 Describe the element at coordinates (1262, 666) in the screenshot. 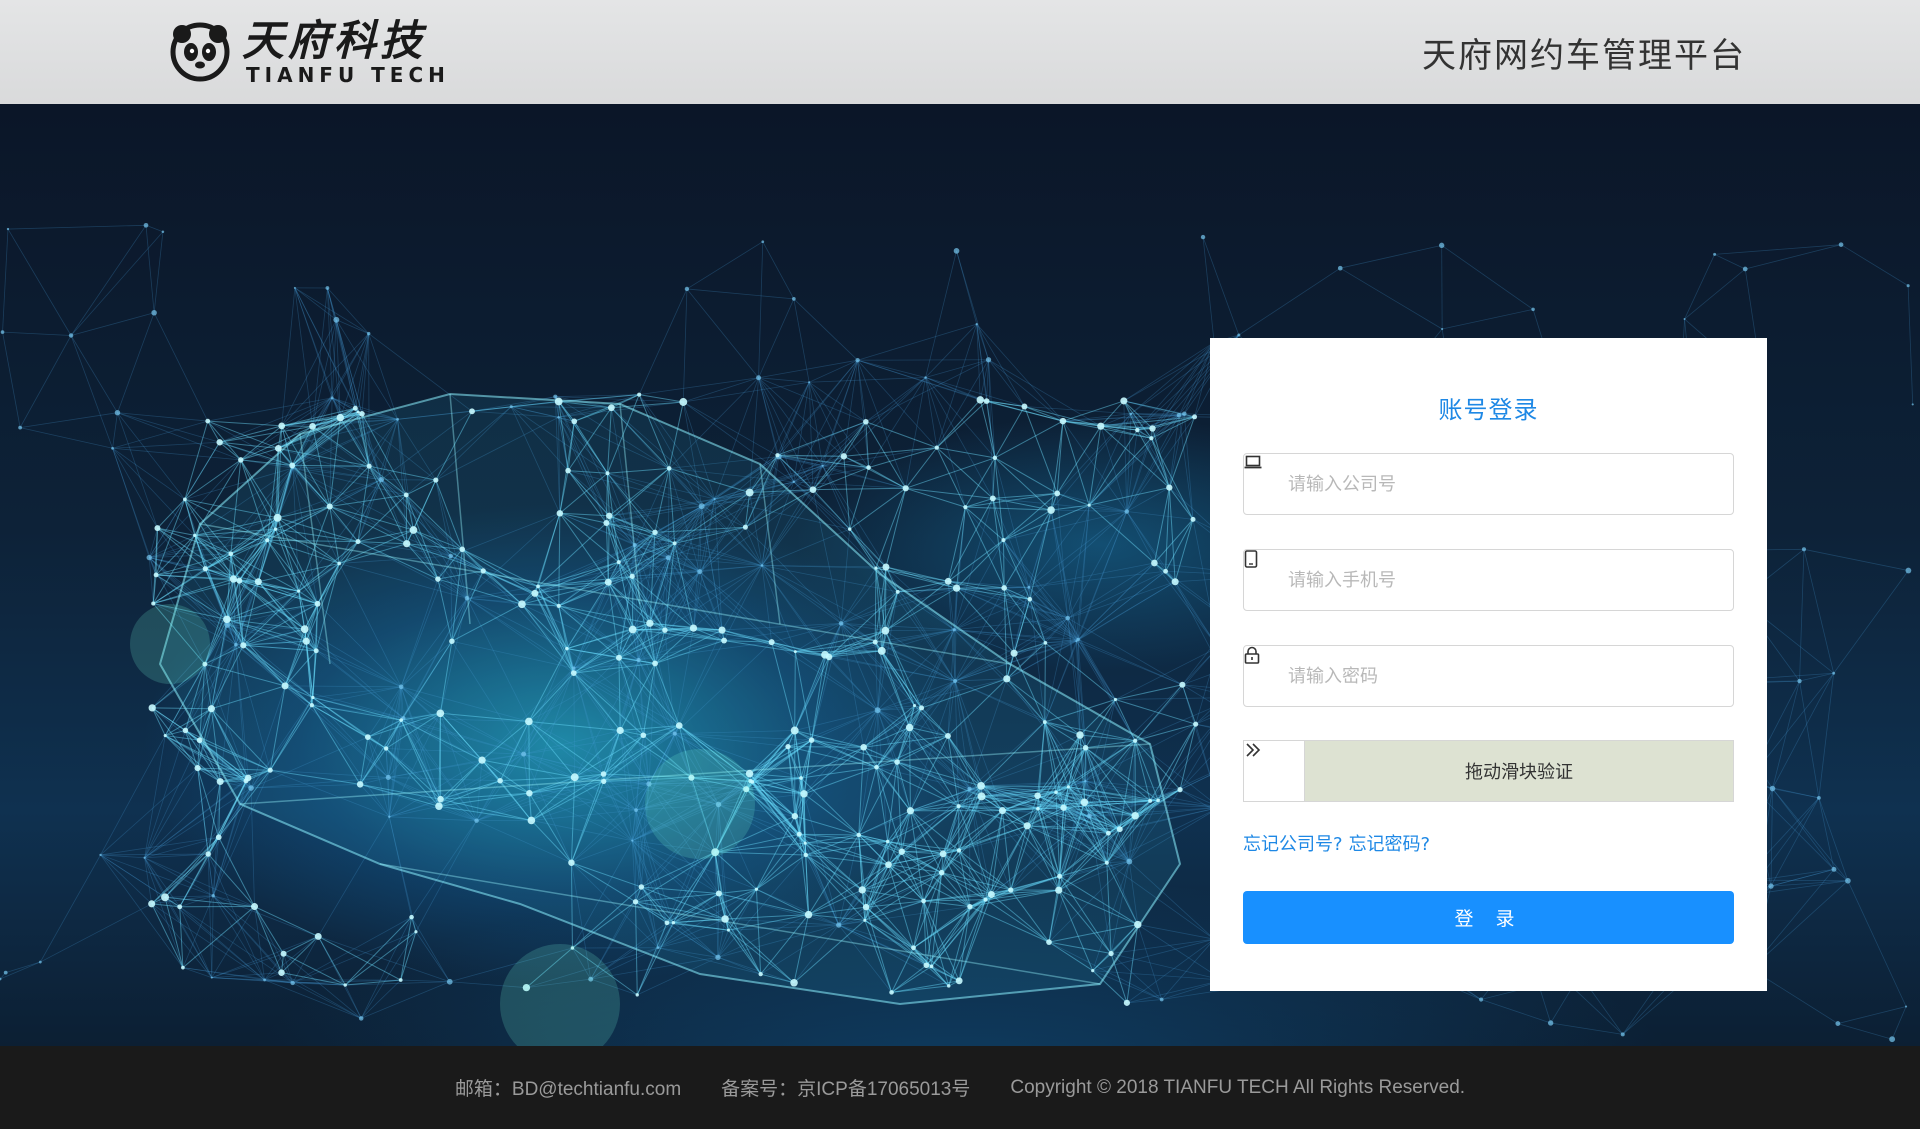

I see `lock-icon` at that location.